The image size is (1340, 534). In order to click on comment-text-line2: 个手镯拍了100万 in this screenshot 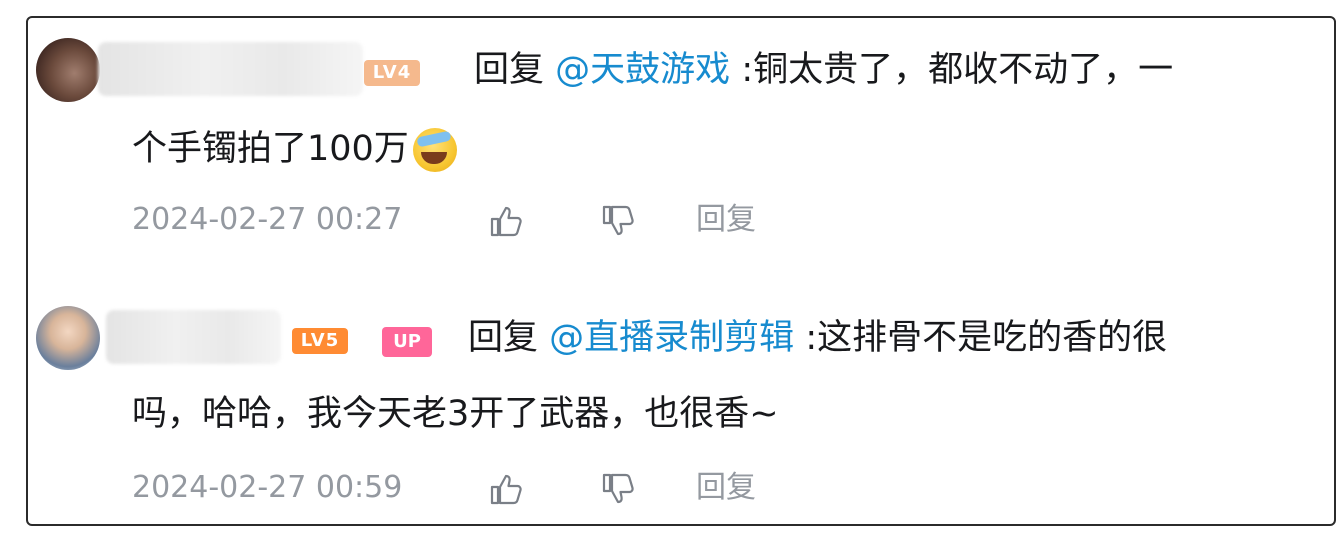, I will do `click(294, 150)`.